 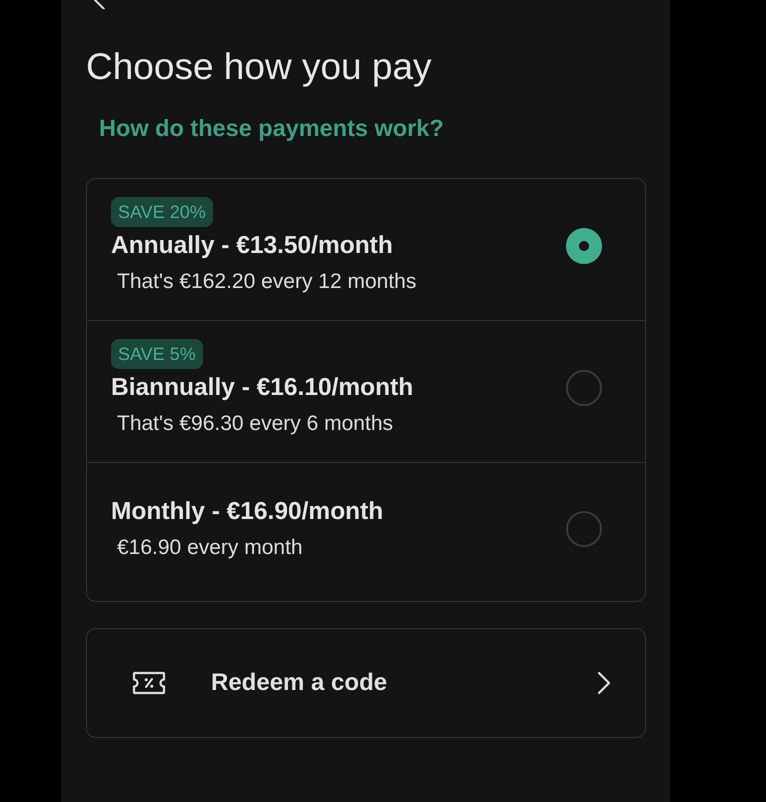 What do you see at coordinates (252, 246) in the screenshot?
I see `plan-title: Annually - €13.50/month` at bounding box center [252, 246].